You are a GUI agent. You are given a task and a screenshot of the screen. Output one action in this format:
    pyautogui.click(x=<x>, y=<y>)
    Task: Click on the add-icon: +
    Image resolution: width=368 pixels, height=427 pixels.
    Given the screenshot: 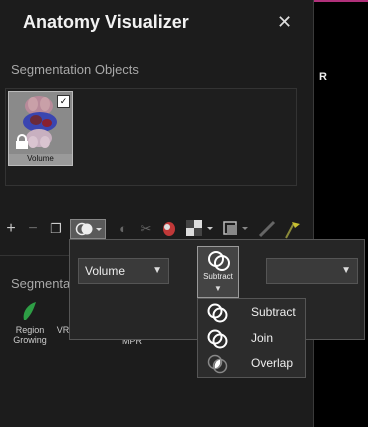 What is the action you would take?
    pyautogui.click(x=11, y=229)
    